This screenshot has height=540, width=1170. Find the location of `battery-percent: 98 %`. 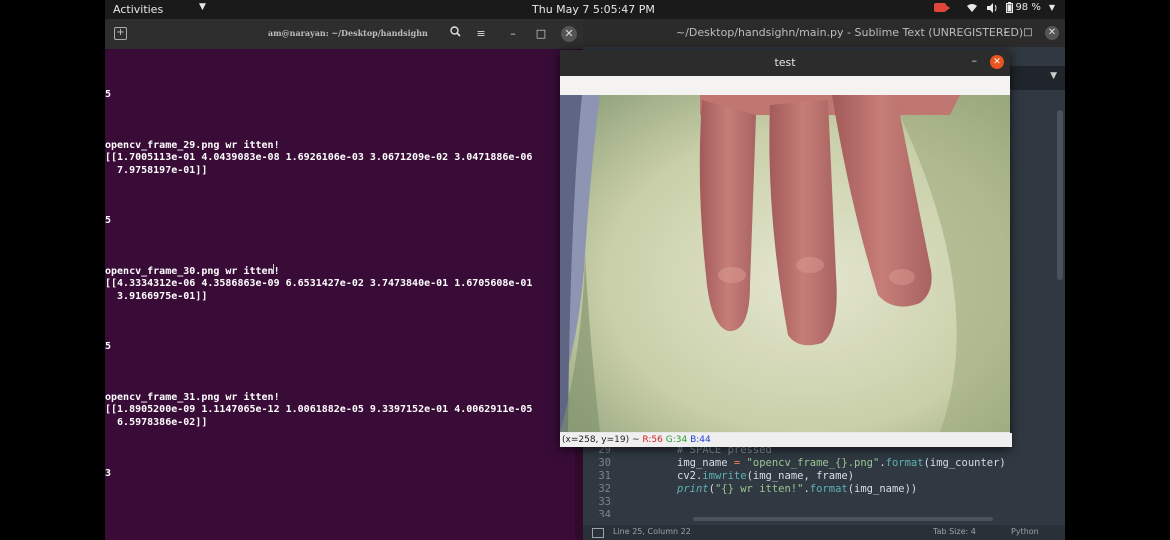

battery-percent: 98 % is located at coordinates (1028, 7).